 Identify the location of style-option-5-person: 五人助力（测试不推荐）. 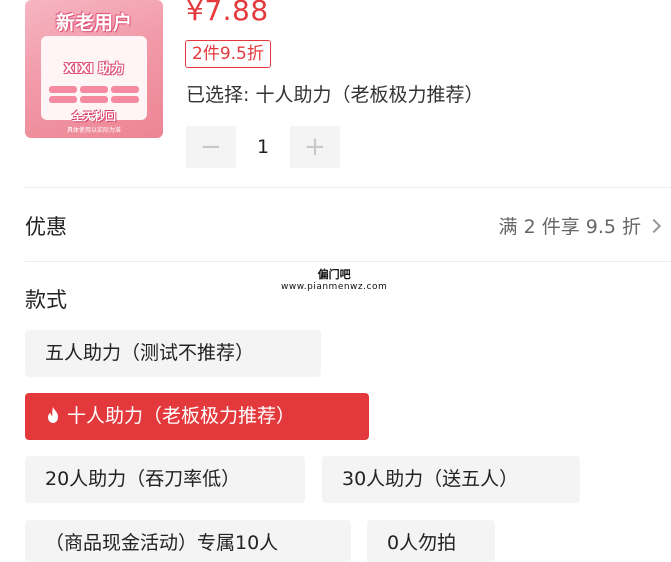
(173, 353).